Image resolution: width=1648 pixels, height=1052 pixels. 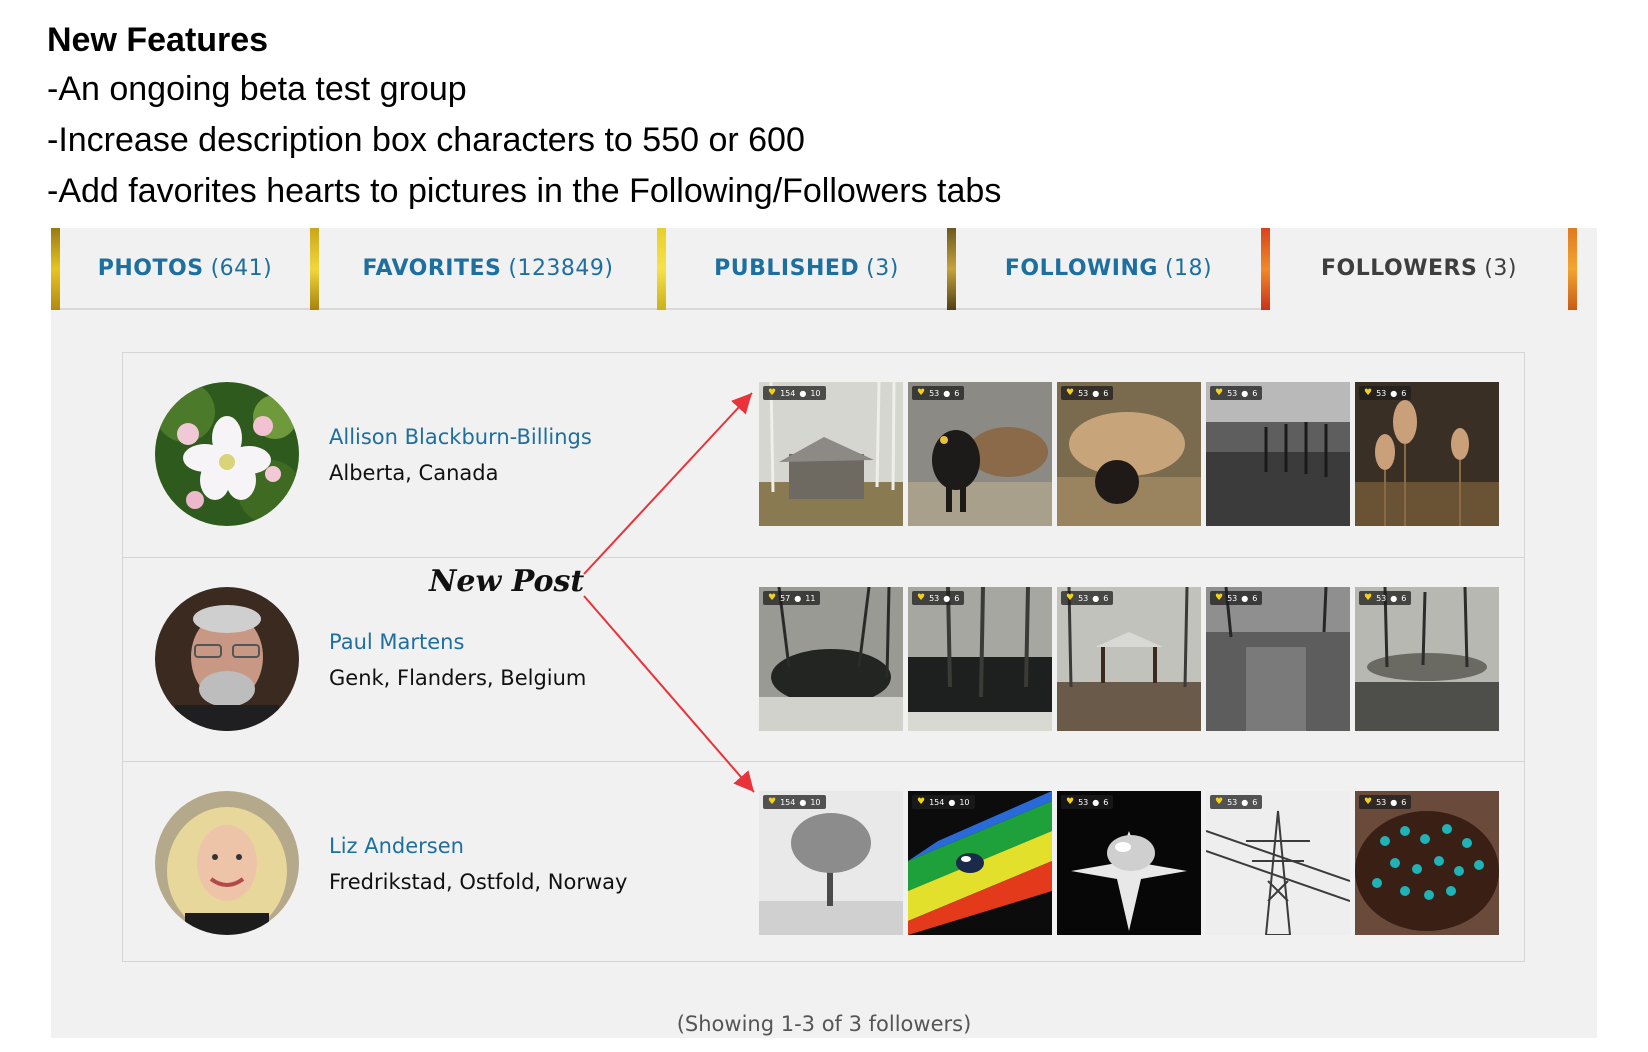 What do you see at coordinates (785, 598) in the screenshot?
I see `favorites-count: 57` at bounding box center [785, 598].